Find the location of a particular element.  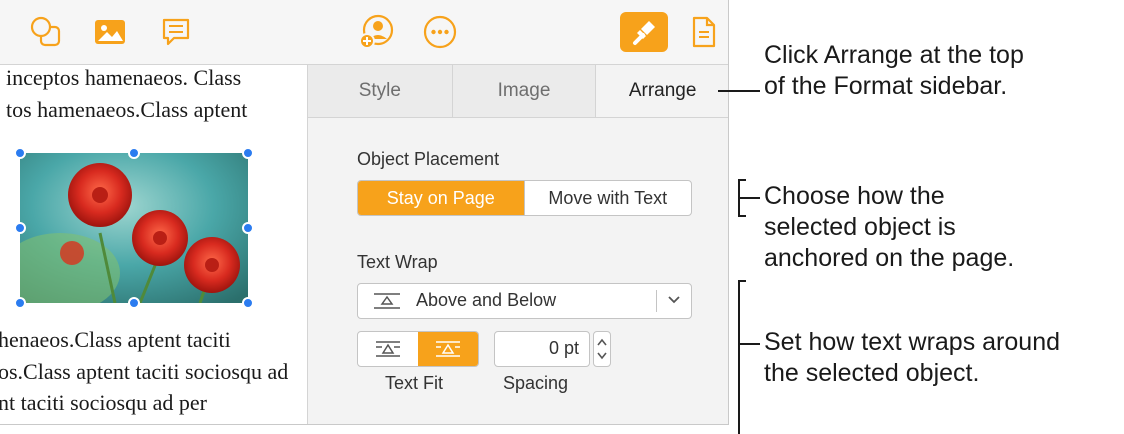

callout-line: of the Format sidebar. is located at coordinates (886, 86).